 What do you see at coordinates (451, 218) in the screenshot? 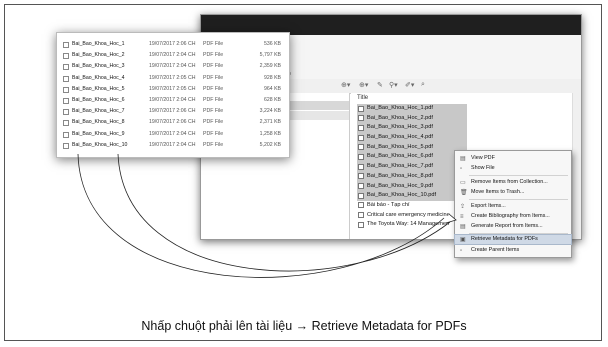
I see `drag-arrowhead` at bounding box center [451, 218].